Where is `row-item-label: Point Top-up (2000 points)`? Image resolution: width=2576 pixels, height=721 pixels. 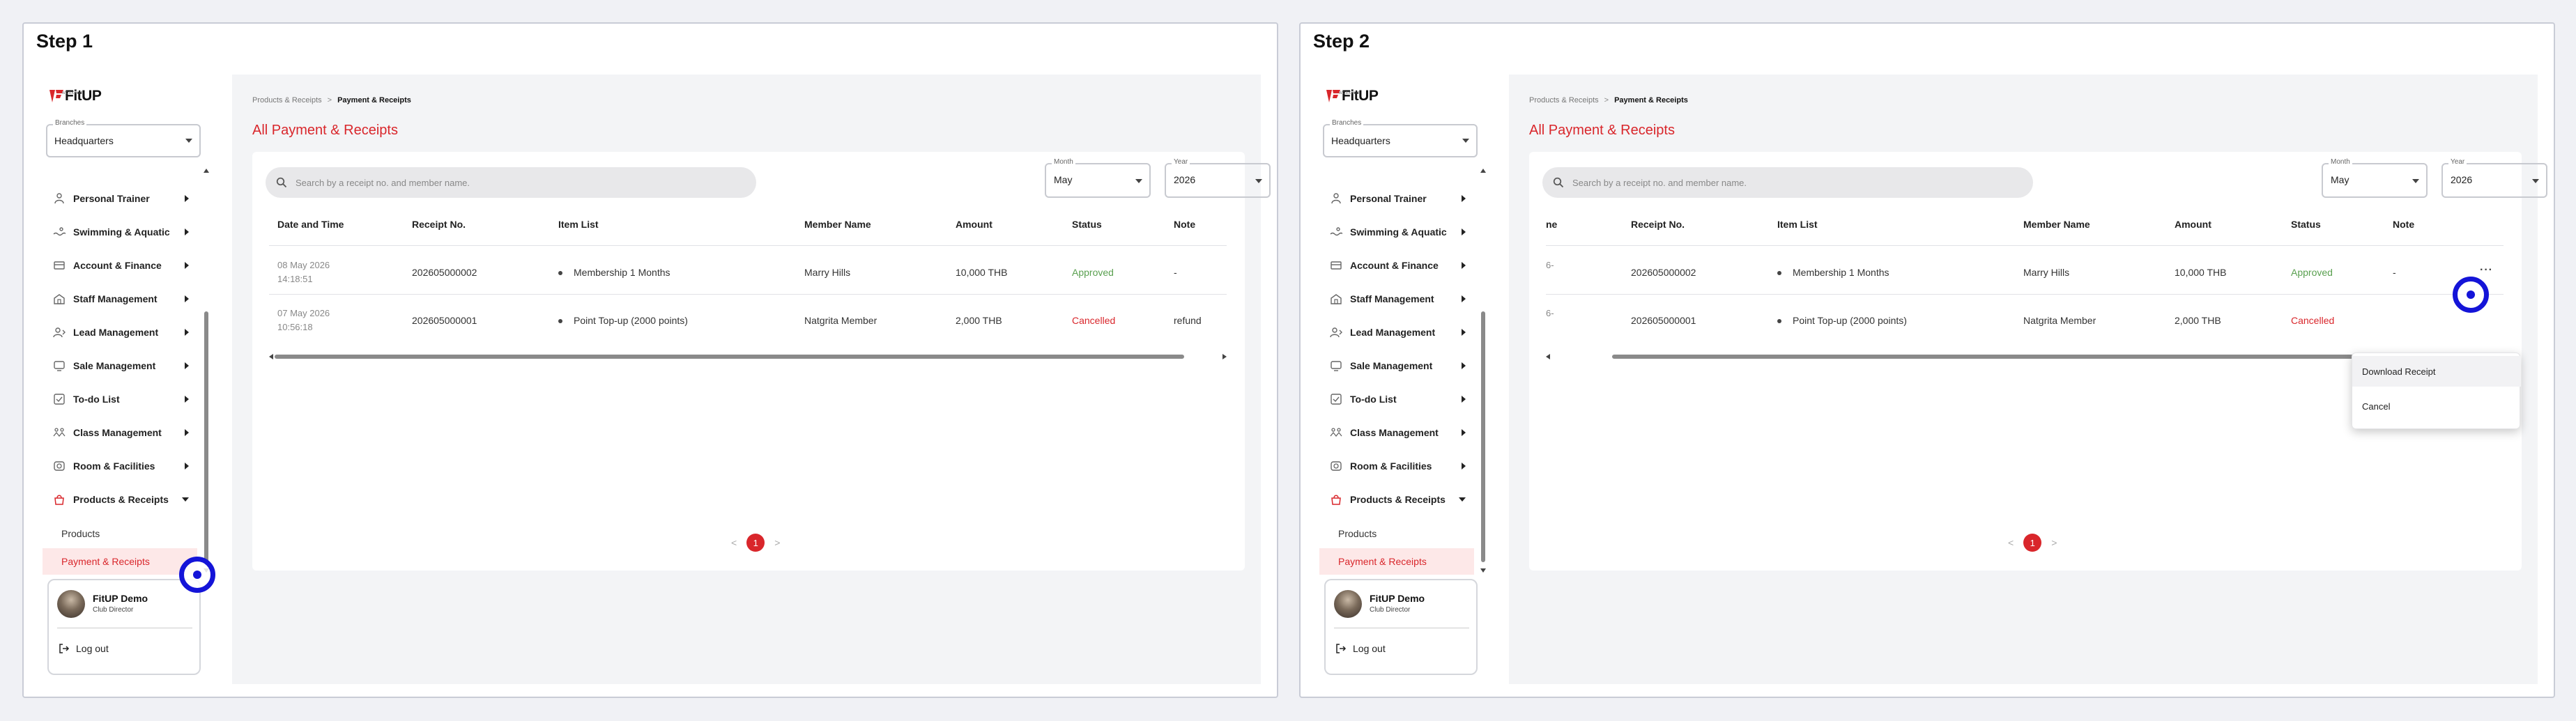 row-item-label: Point Top-up (2000 points) is located at coordinates (1850, 320).